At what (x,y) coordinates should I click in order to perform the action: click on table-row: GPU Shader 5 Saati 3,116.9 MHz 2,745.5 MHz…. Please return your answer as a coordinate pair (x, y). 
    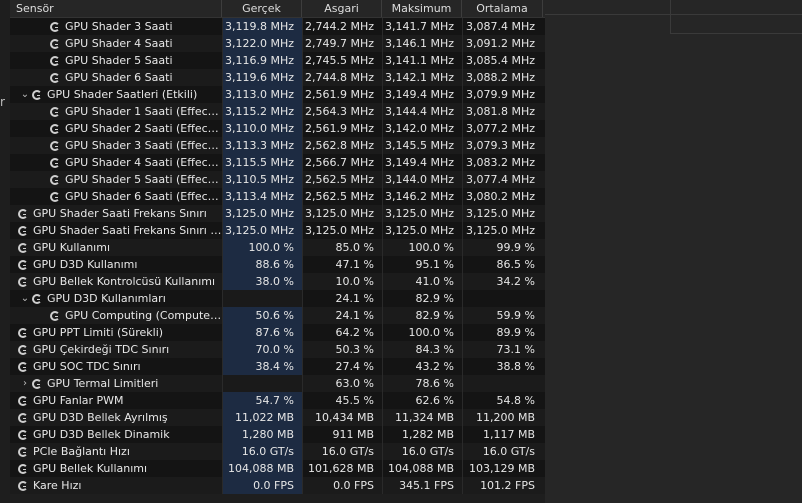
    Looking at the image, I should click on (277, 60).